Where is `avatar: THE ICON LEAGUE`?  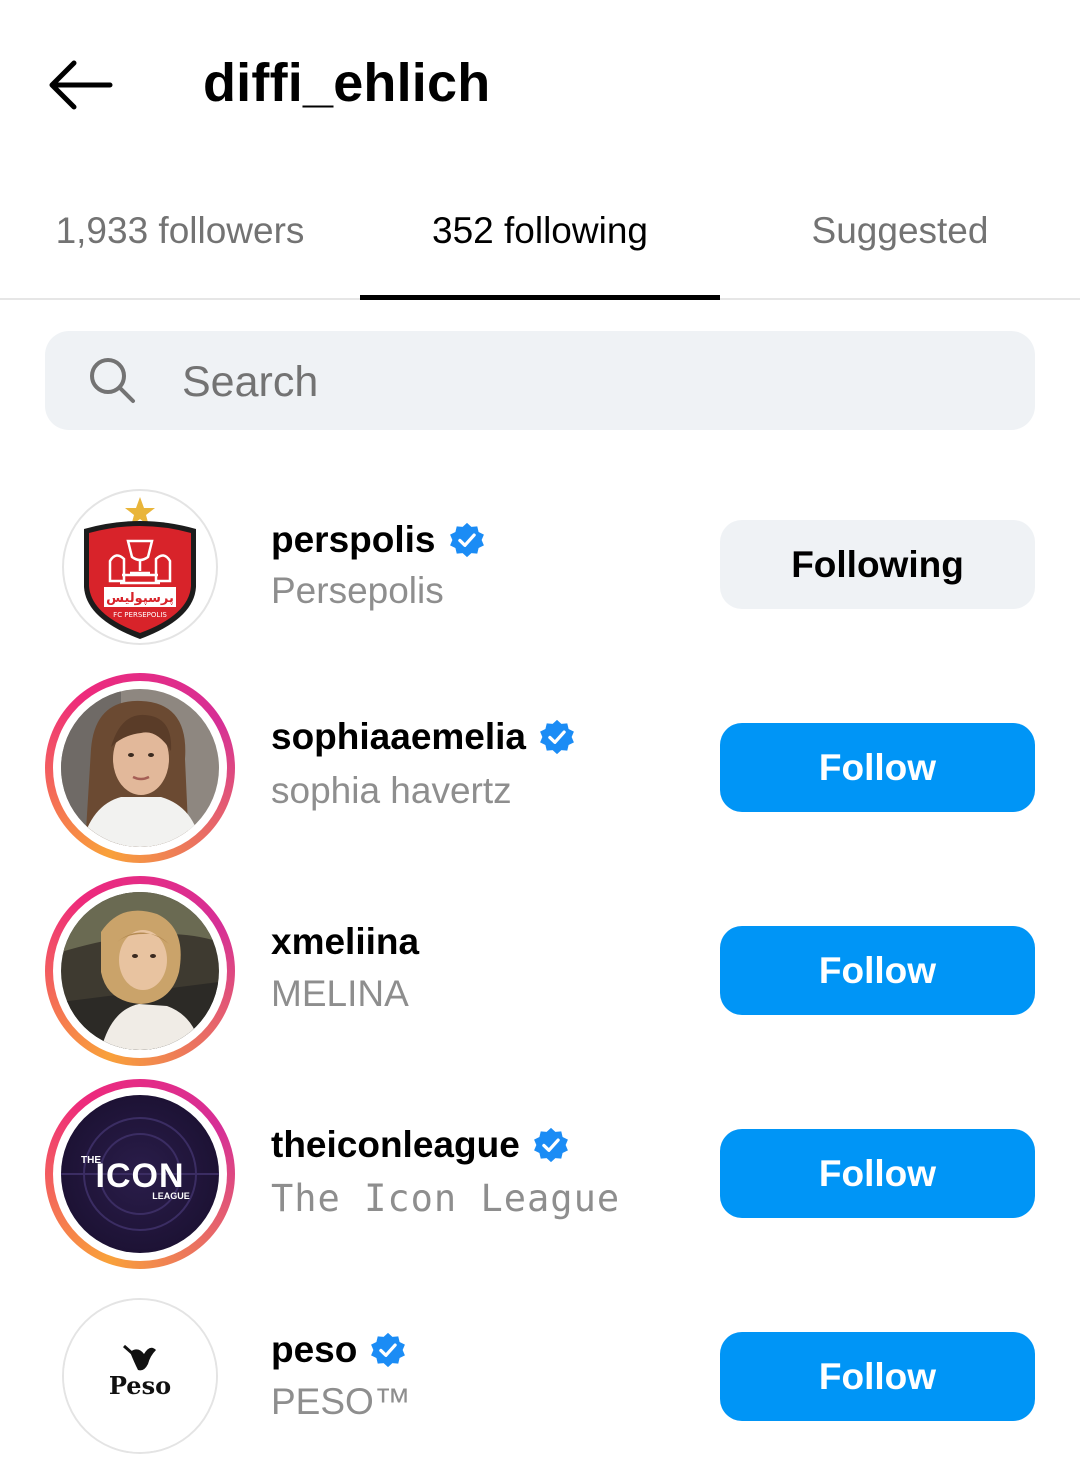
avatar: THE ICON LEAGUE is located at coordinates (140, 1174).